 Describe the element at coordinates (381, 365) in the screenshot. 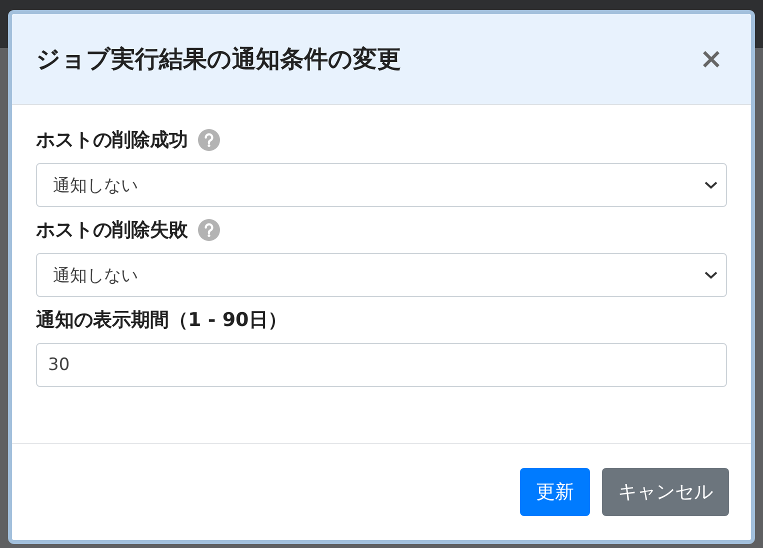

I see `input-field: 30` at that location.